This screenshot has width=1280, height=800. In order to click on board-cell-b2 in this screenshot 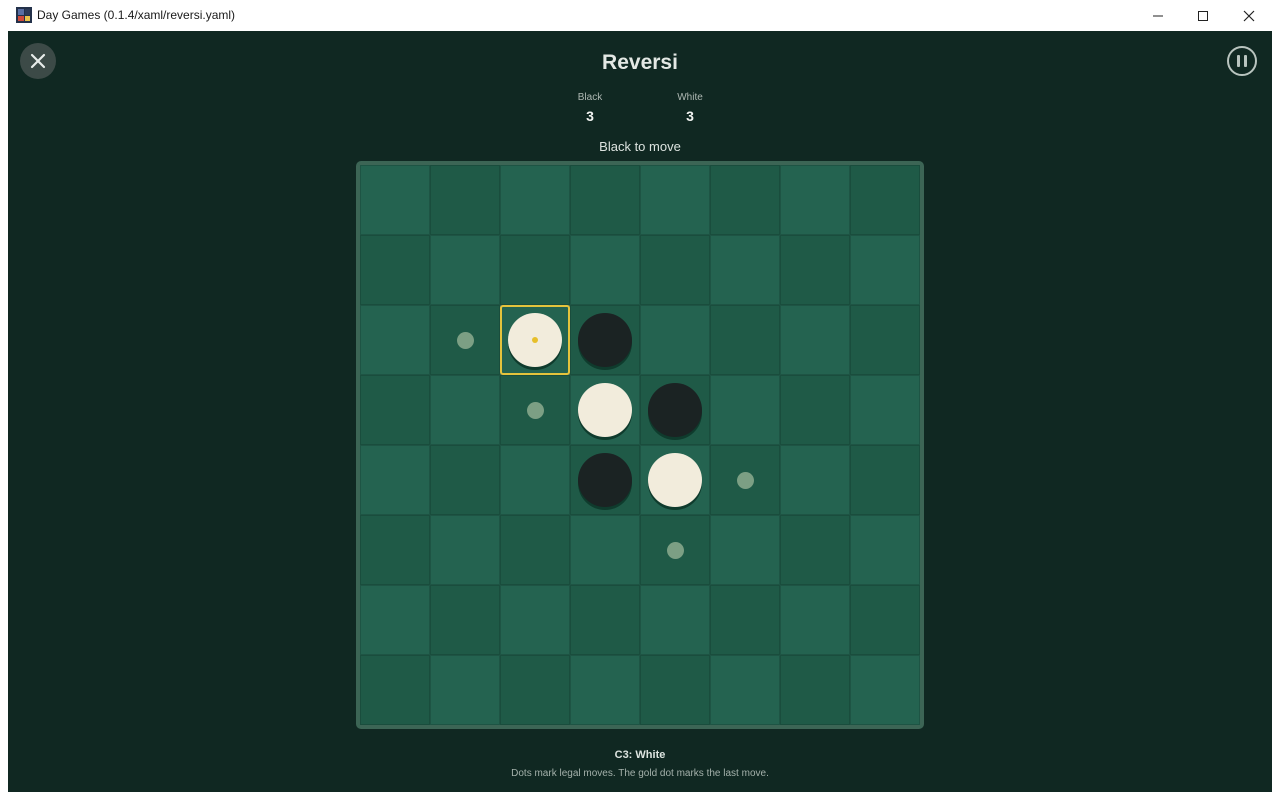, I will do `click(465, 270)`.